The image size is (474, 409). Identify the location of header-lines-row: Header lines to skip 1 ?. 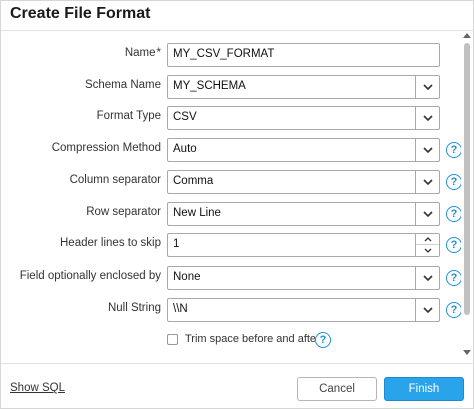
(231, 245).